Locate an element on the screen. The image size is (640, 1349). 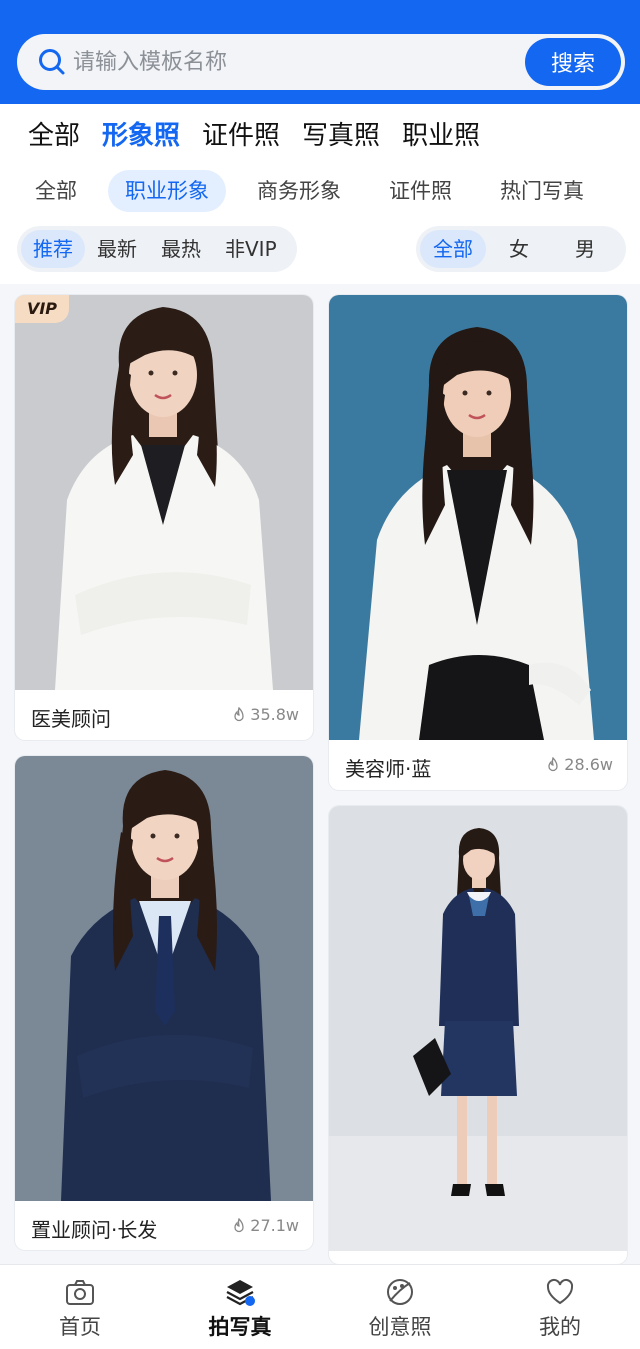
category-tab-portrait: 形象照 is located at coordinates (141, 136).